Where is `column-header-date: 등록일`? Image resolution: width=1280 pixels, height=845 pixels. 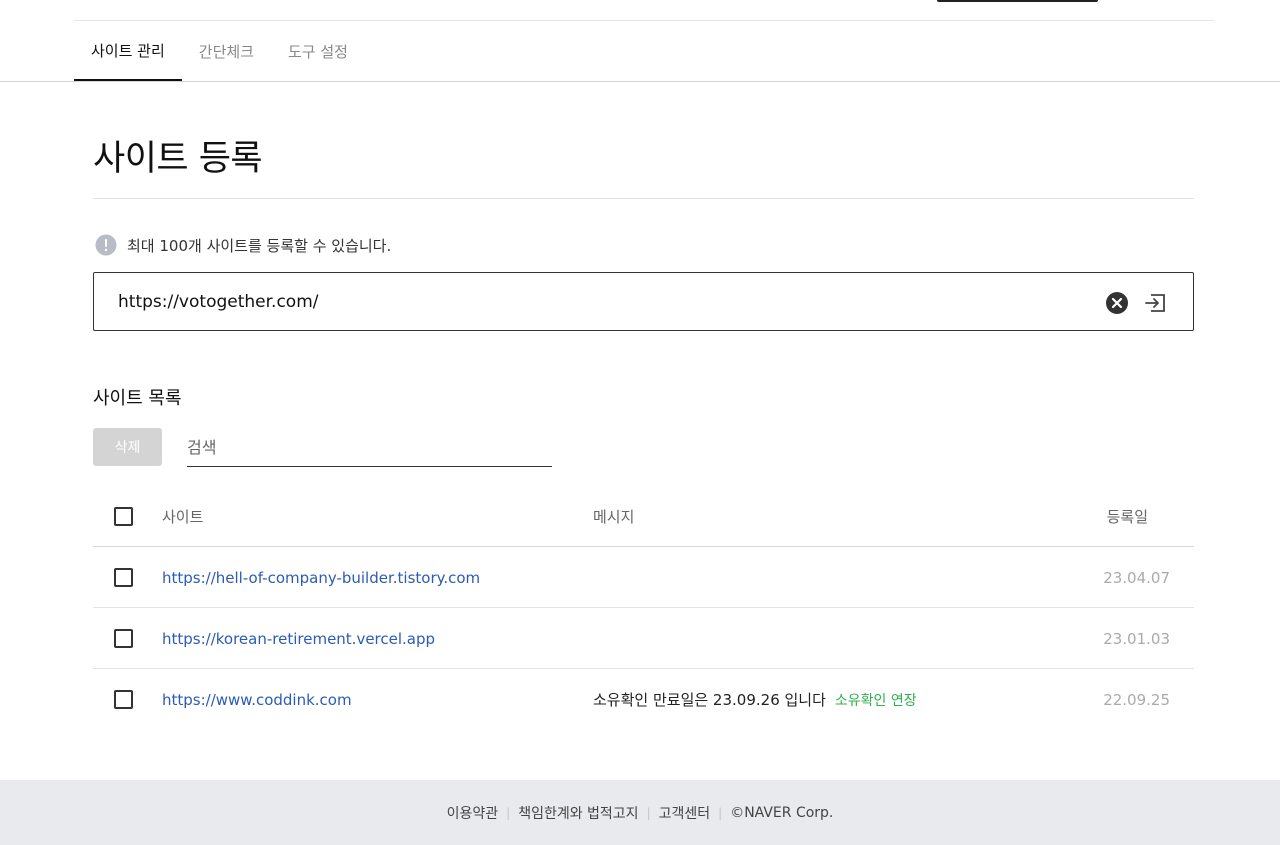 column-header-date: 등록일 is located at coordinates (1127, 517).